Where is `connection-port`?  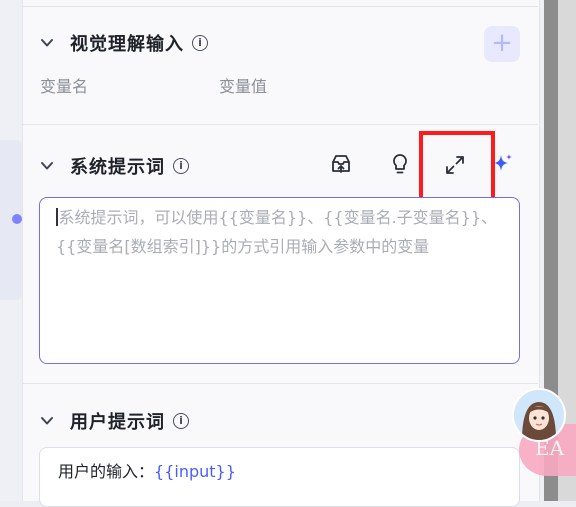
connection-port is located at coordinates (17, 219).